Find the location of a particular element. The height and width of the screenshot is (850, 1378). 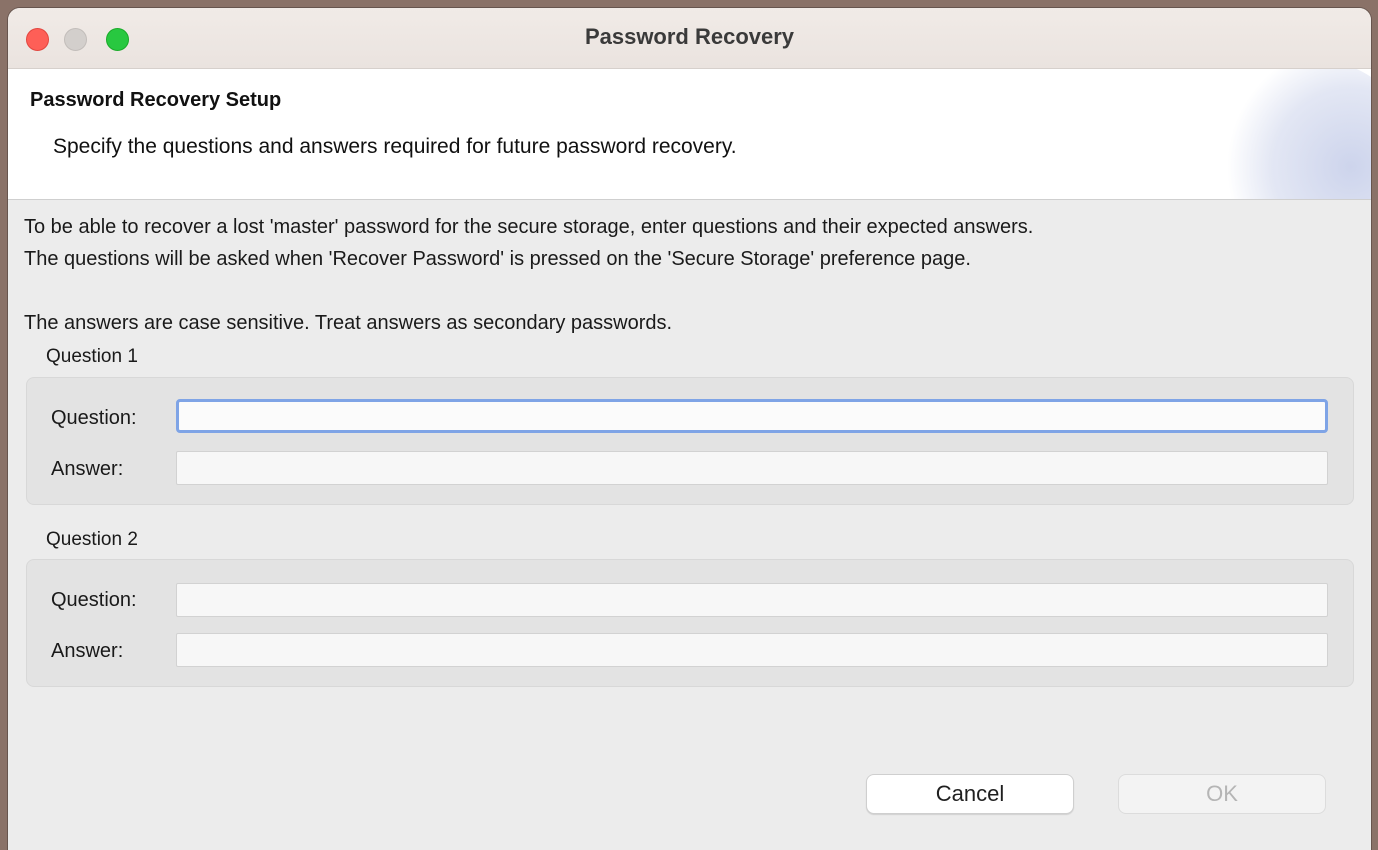

question-2-group-label: Question 2 is located at coordinates (92, 539).